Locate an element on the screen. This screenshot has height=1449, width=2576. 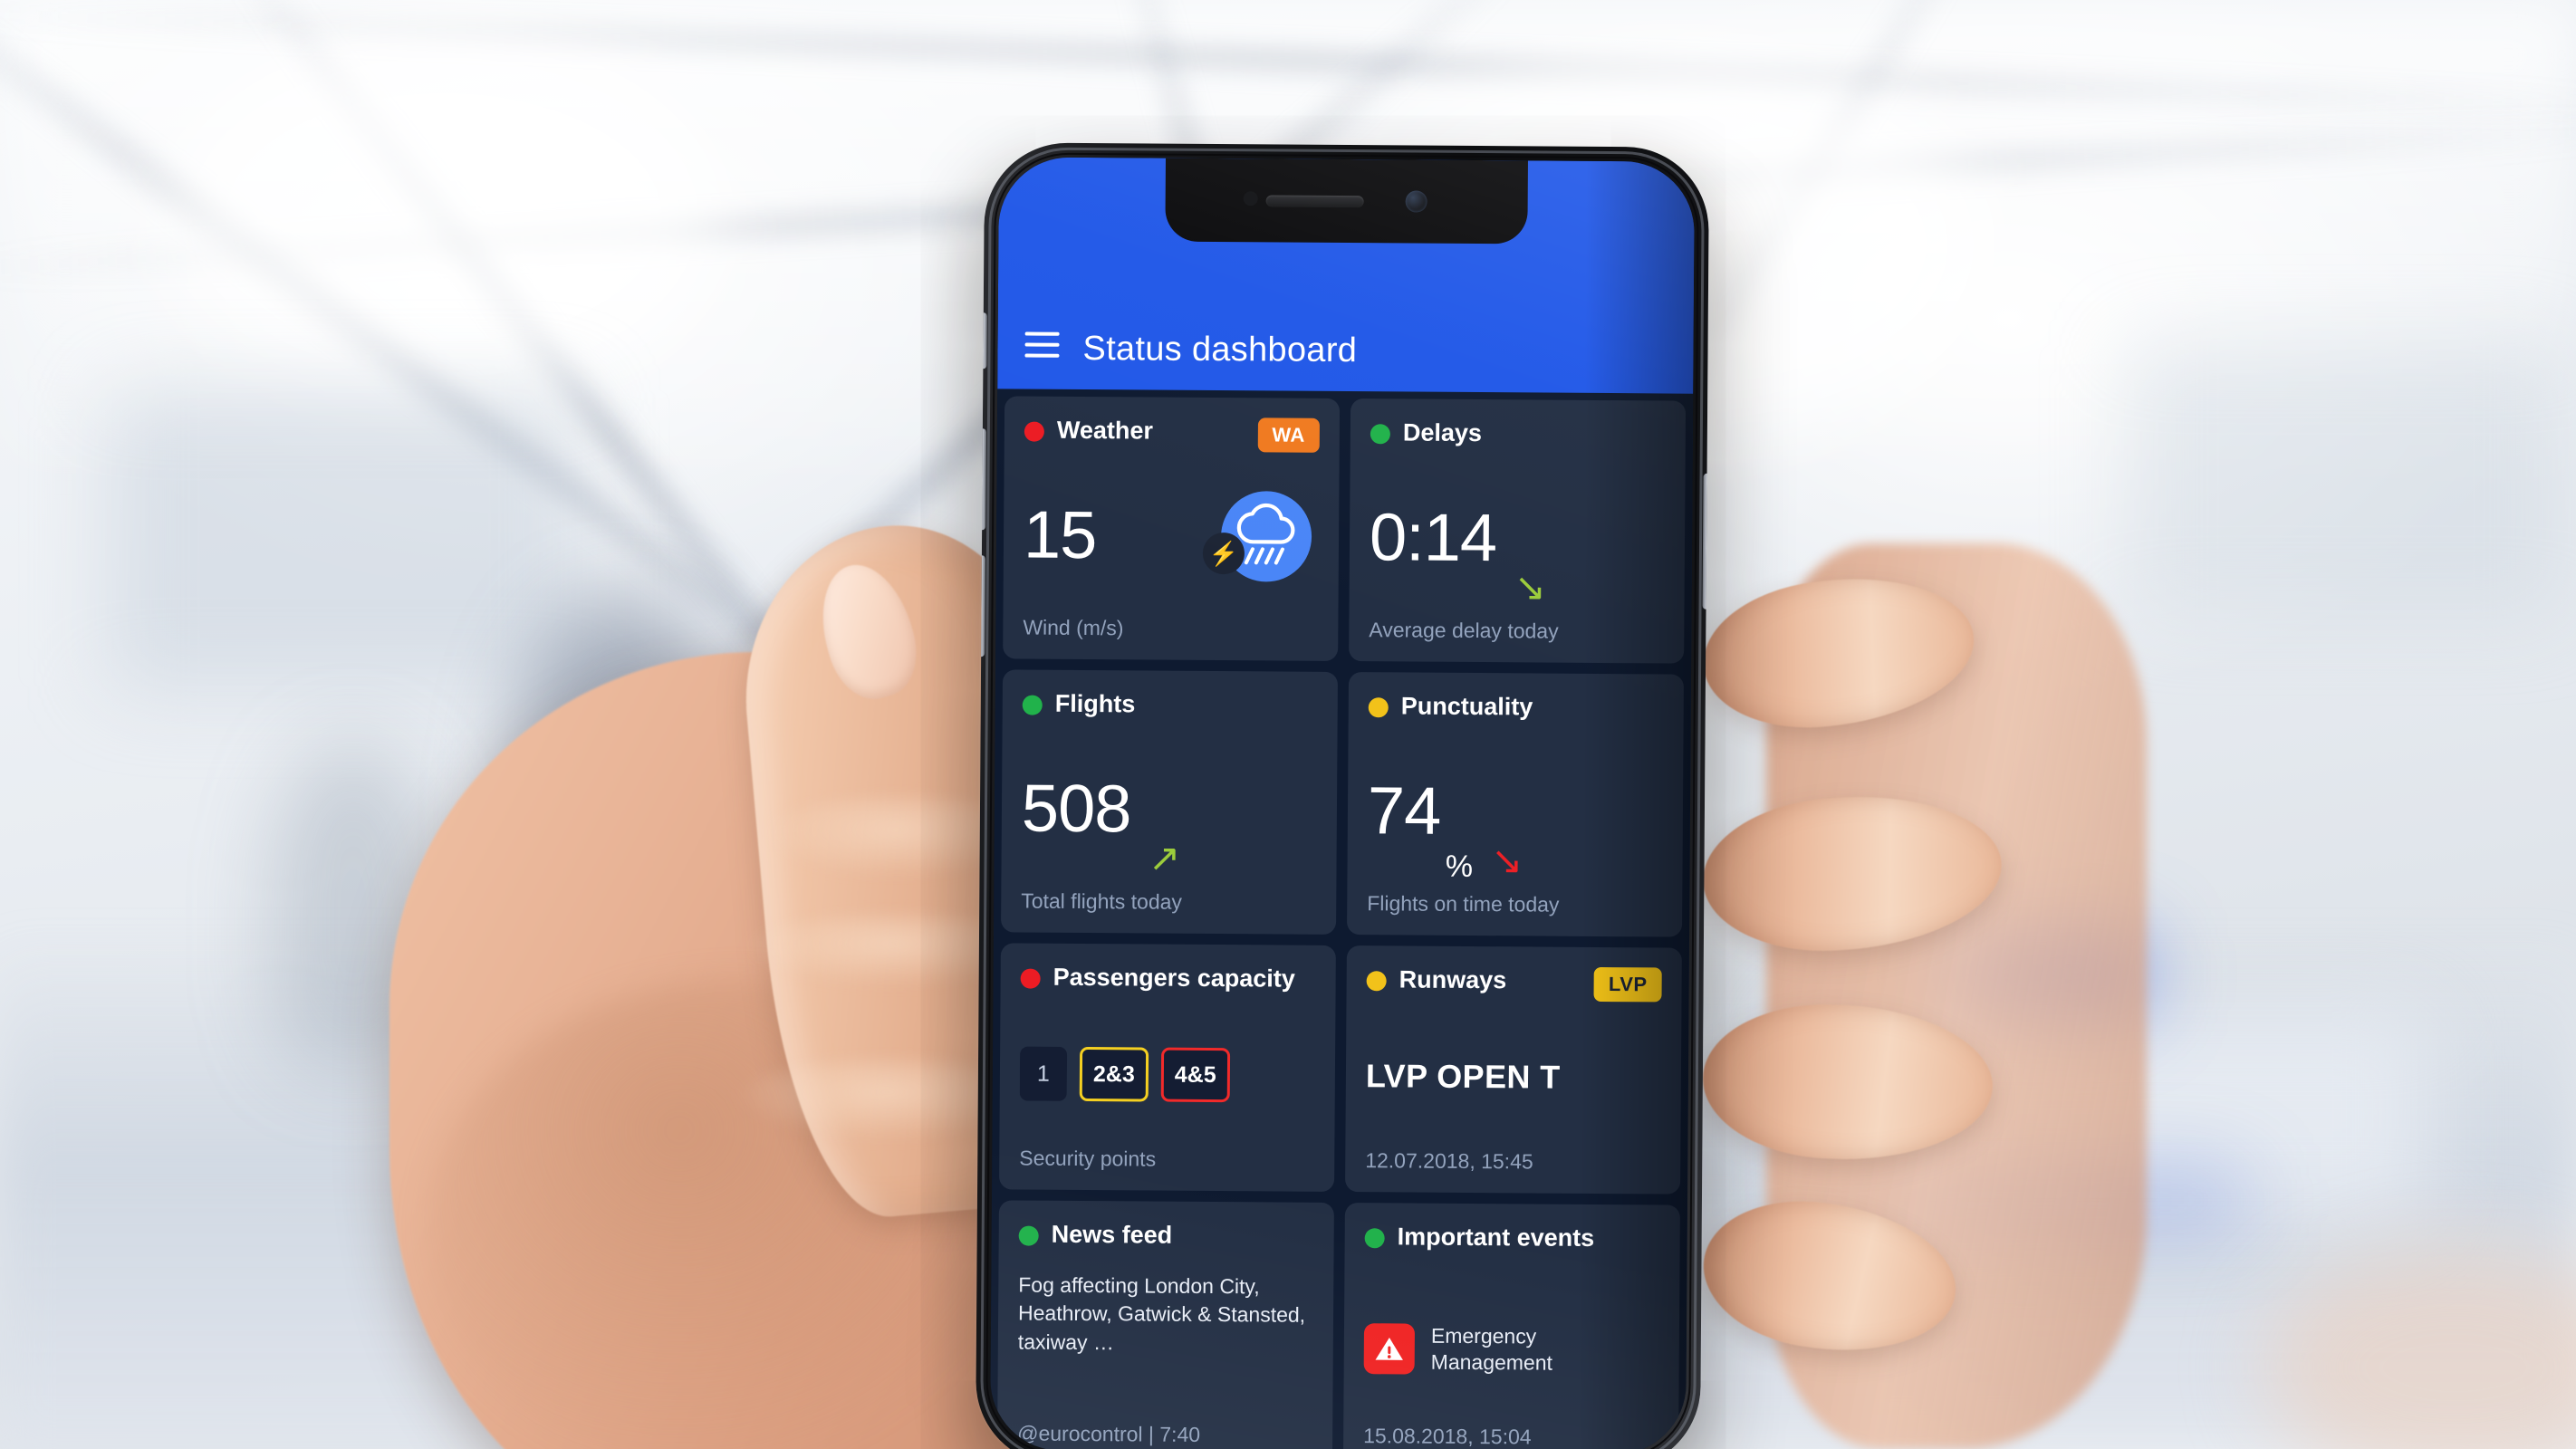
weather-wind-value: 15 is located at coordinates (1060, 534).